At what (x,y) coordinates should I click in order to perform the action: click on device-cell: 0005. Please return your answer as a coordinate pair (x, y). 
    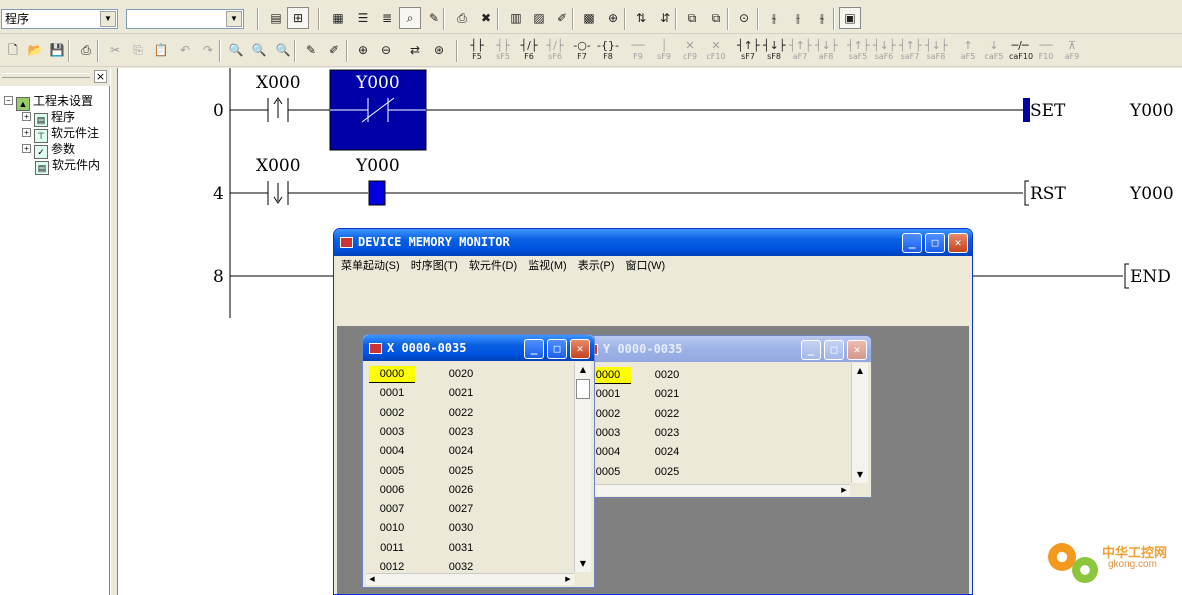
    Looking at the image, I should click on (392, 471).